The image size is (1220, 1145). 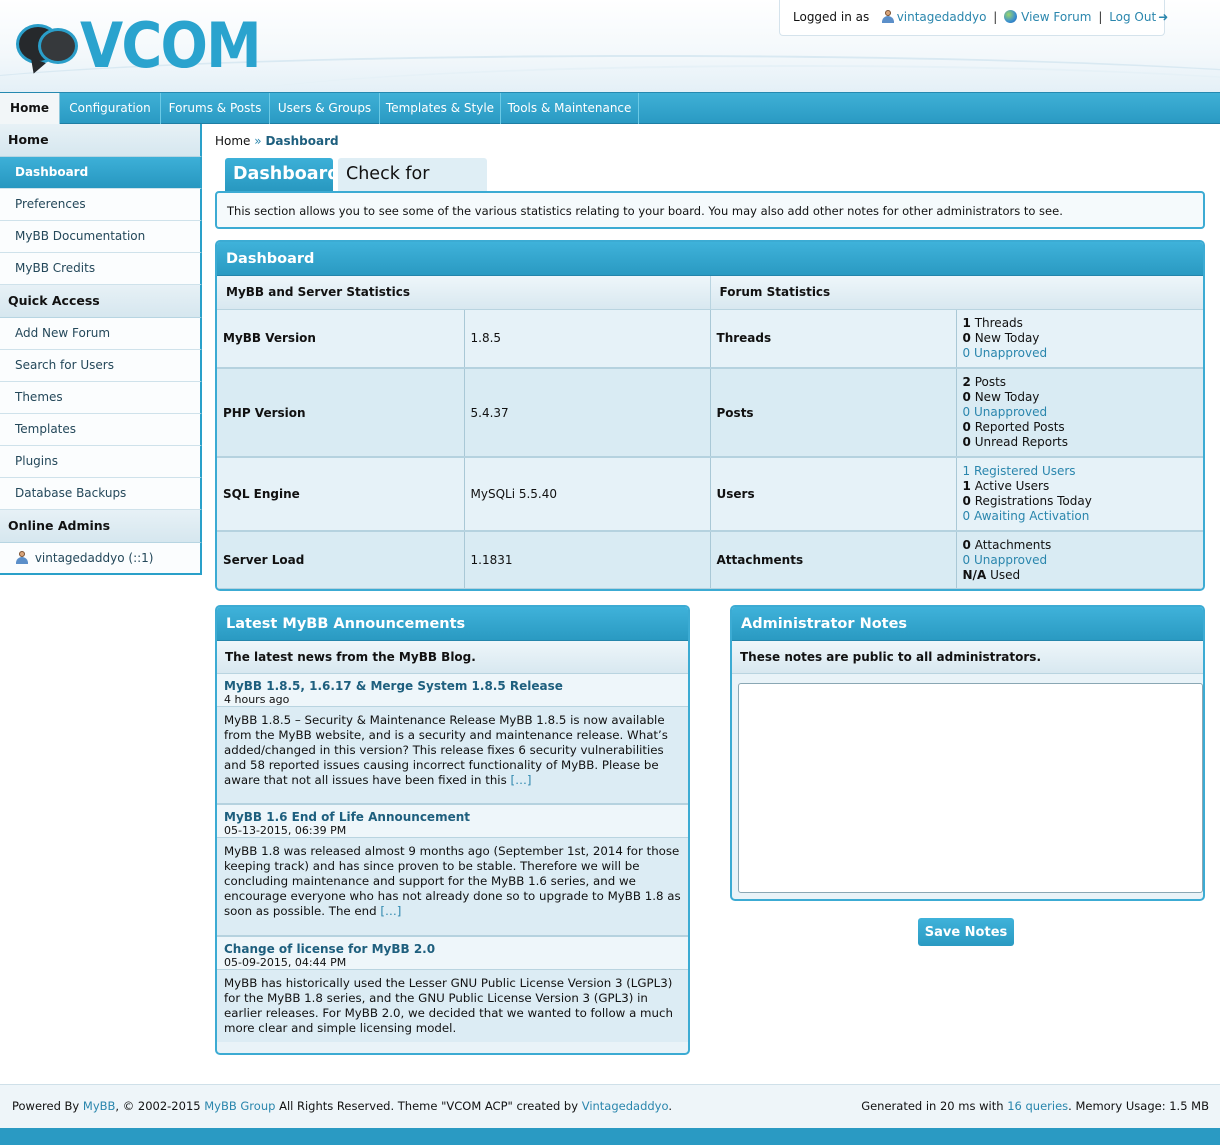 I want to click on tab-dashboard: Dashboard, so click(x=282, y=174).